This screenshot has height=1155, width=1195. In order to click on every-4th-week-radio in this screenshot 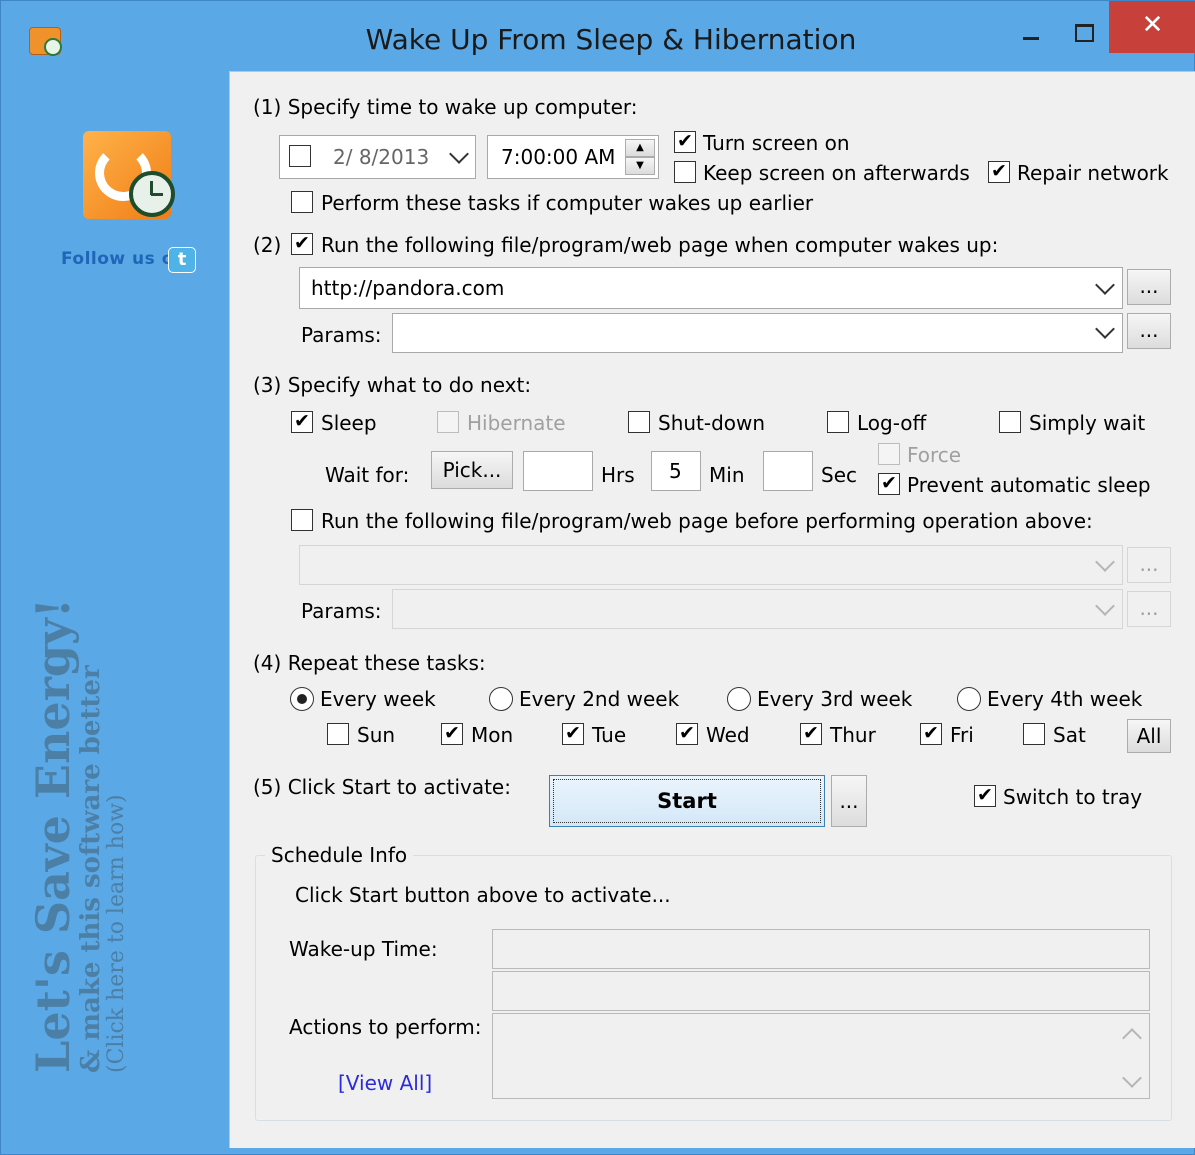, I will do `click(969, 699)`.